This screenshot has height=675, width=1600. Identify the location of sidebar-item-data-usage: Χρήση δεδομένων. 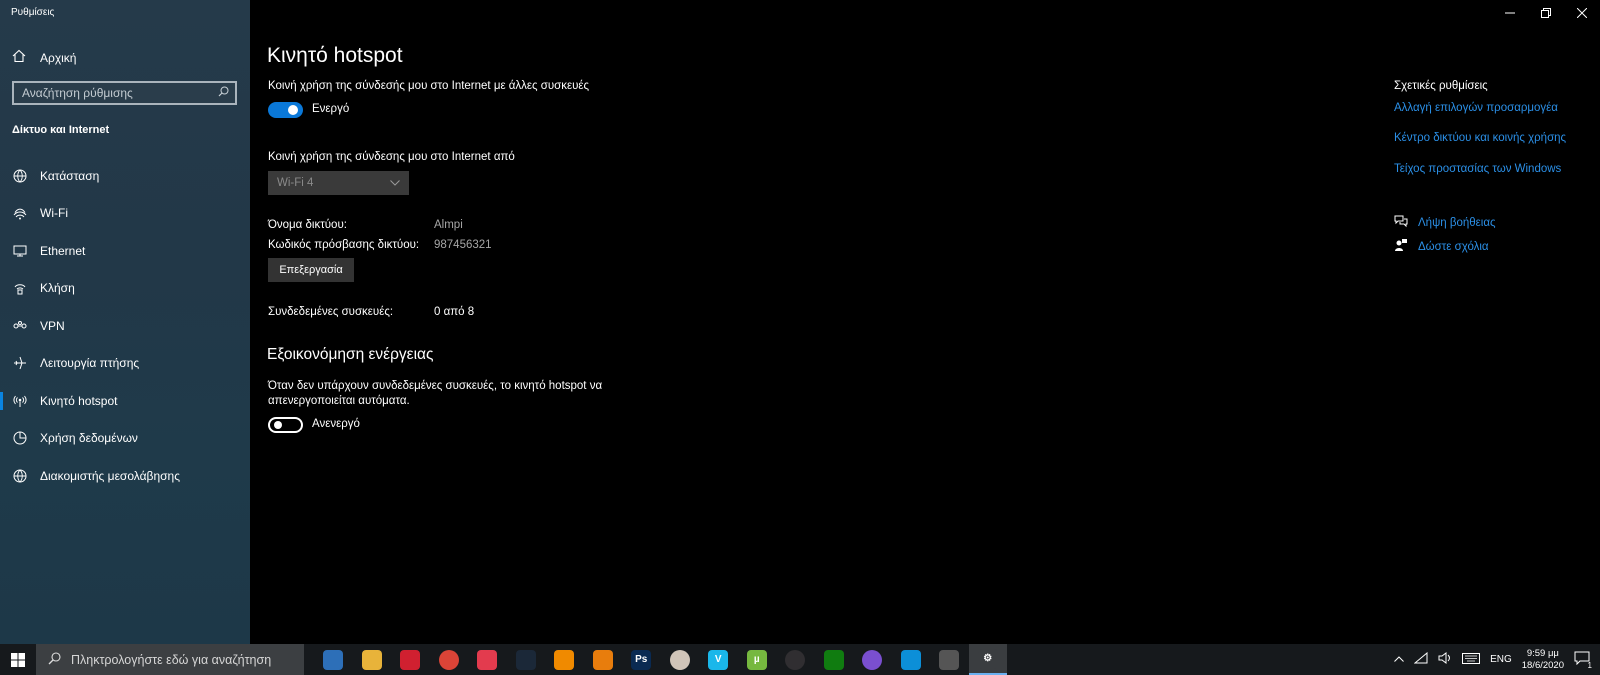
(125, 439).